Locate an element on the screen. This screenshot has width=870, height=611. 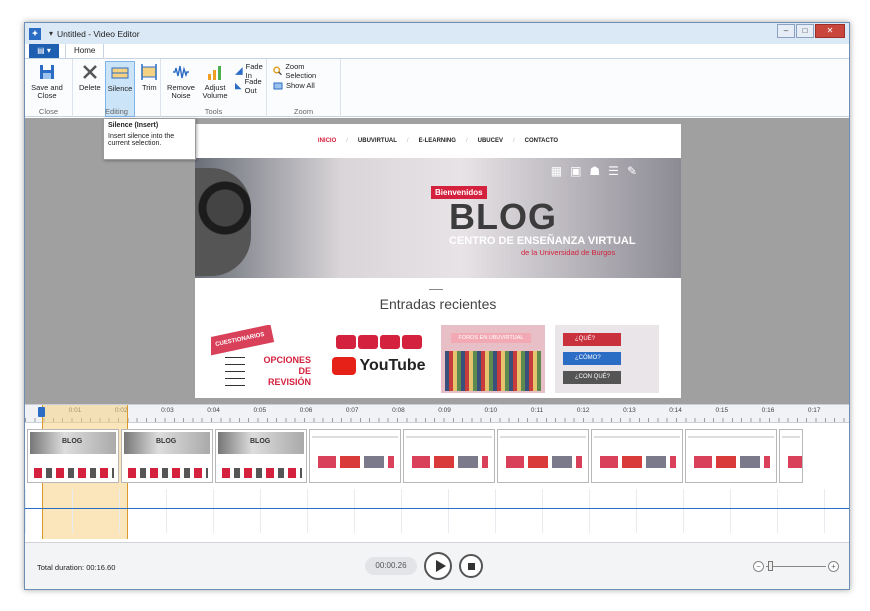
volume-bars-icon is located at coordinates (214, 73).